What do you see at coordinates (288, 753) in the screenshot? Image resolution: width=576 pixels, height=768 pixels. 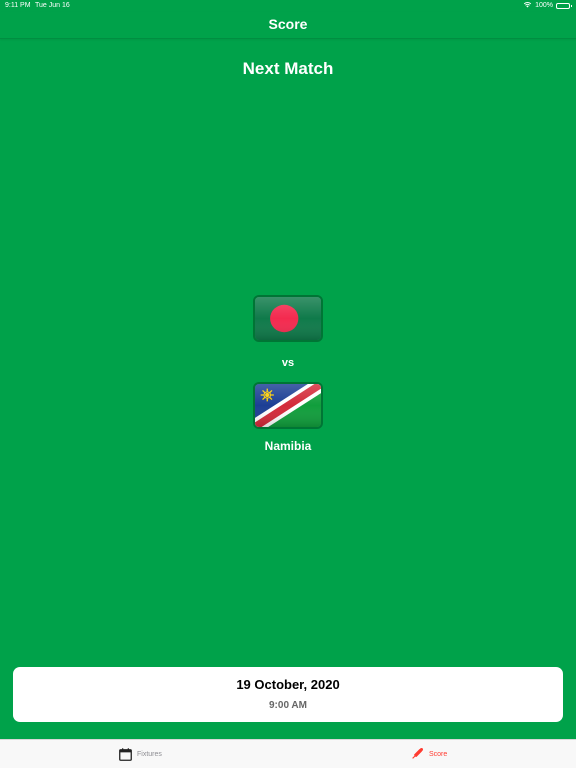 I see `tab-bar: Fixtures Score` at bounding box center [288, 753].